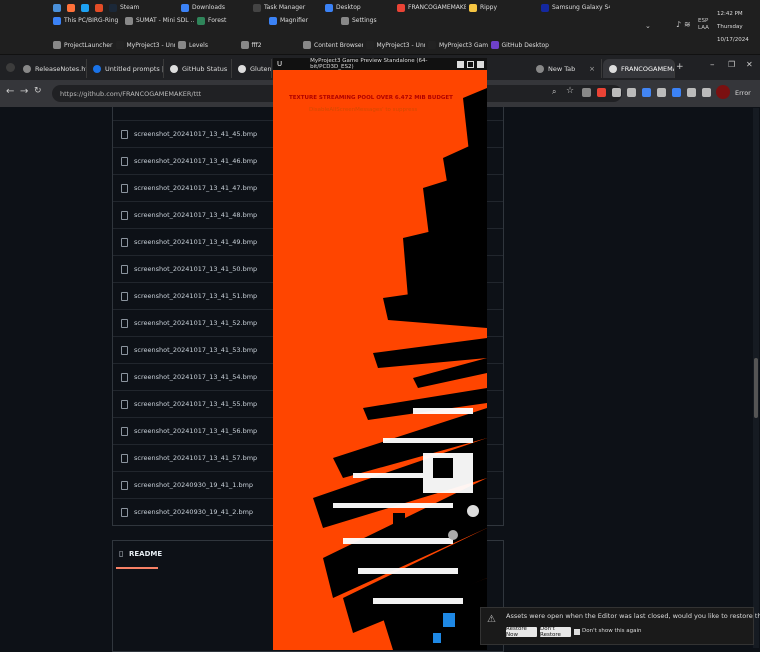 The width and height of the screenshot is (760, 652). I want to click on taskbar-pin-item: Downloads, so click(214, 7).